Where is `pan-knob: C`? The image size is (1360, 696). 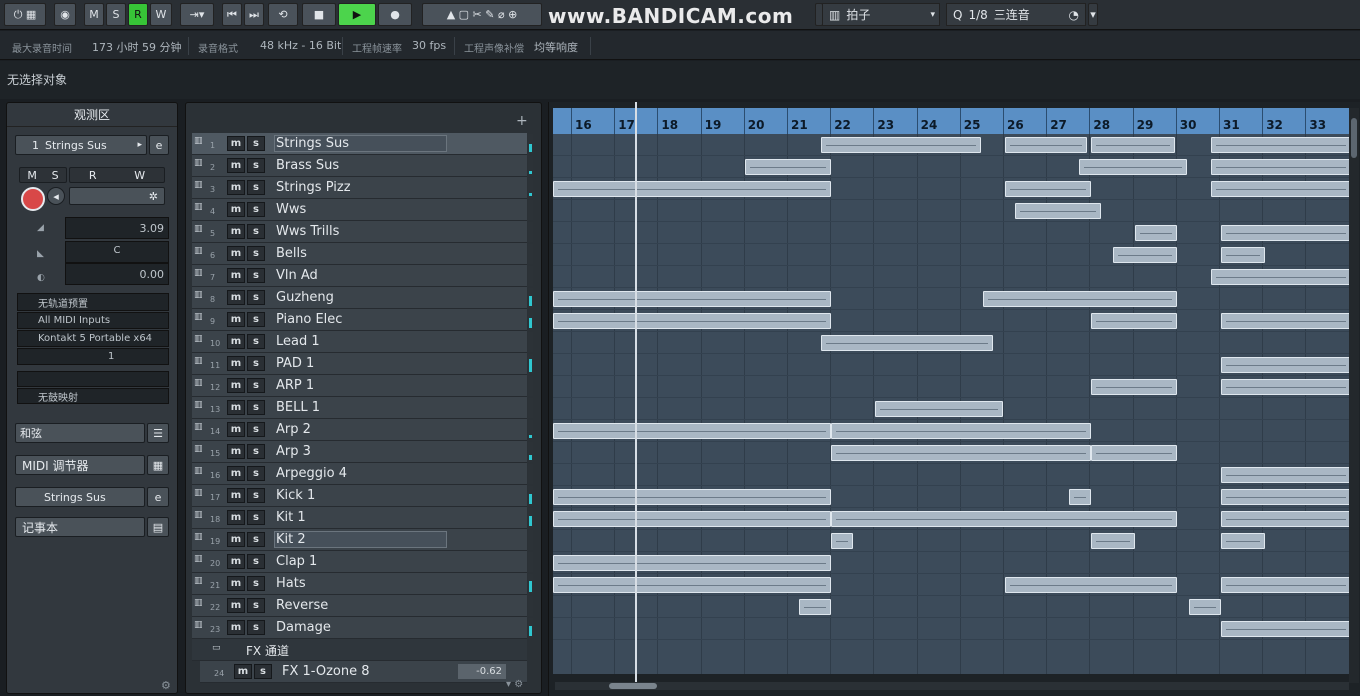 pan-knob: C is located at coordinates (117, 252).